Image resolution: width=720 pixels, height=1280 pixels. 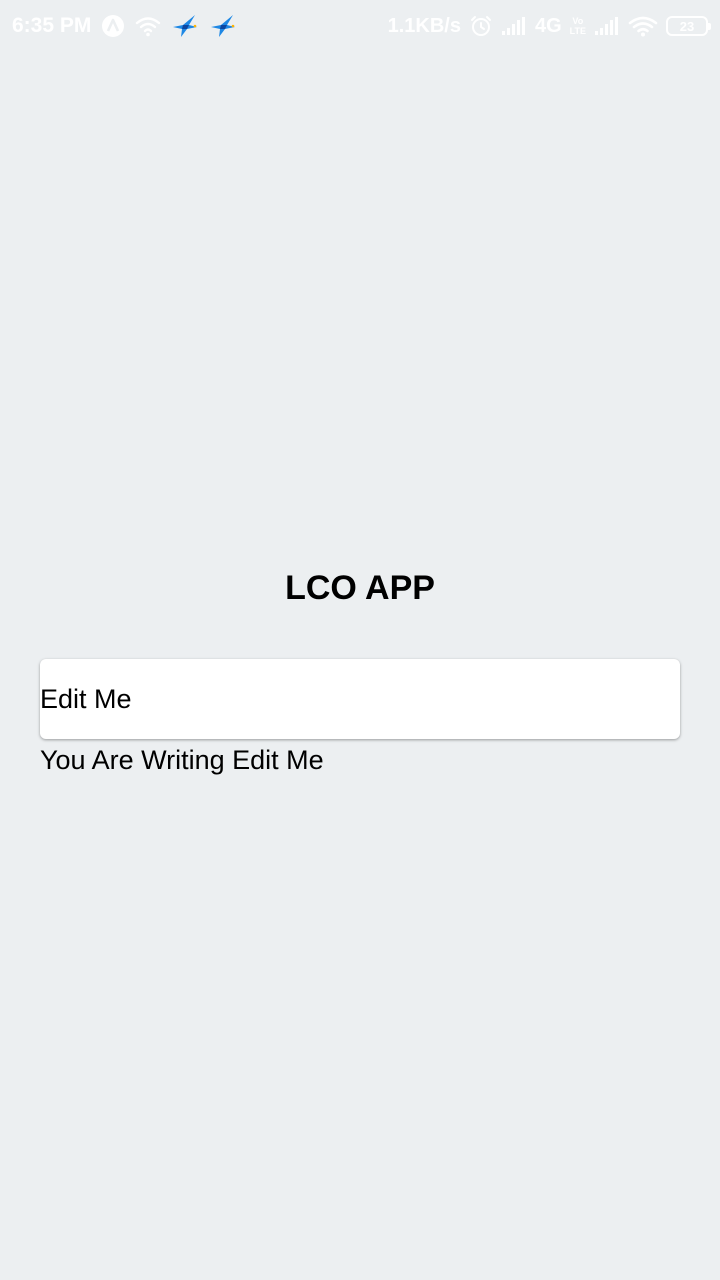 I want to click on status-bar: 6:35 PM 1.1KB/s 4G Vo LTE 23, so click(x=360, y=26).